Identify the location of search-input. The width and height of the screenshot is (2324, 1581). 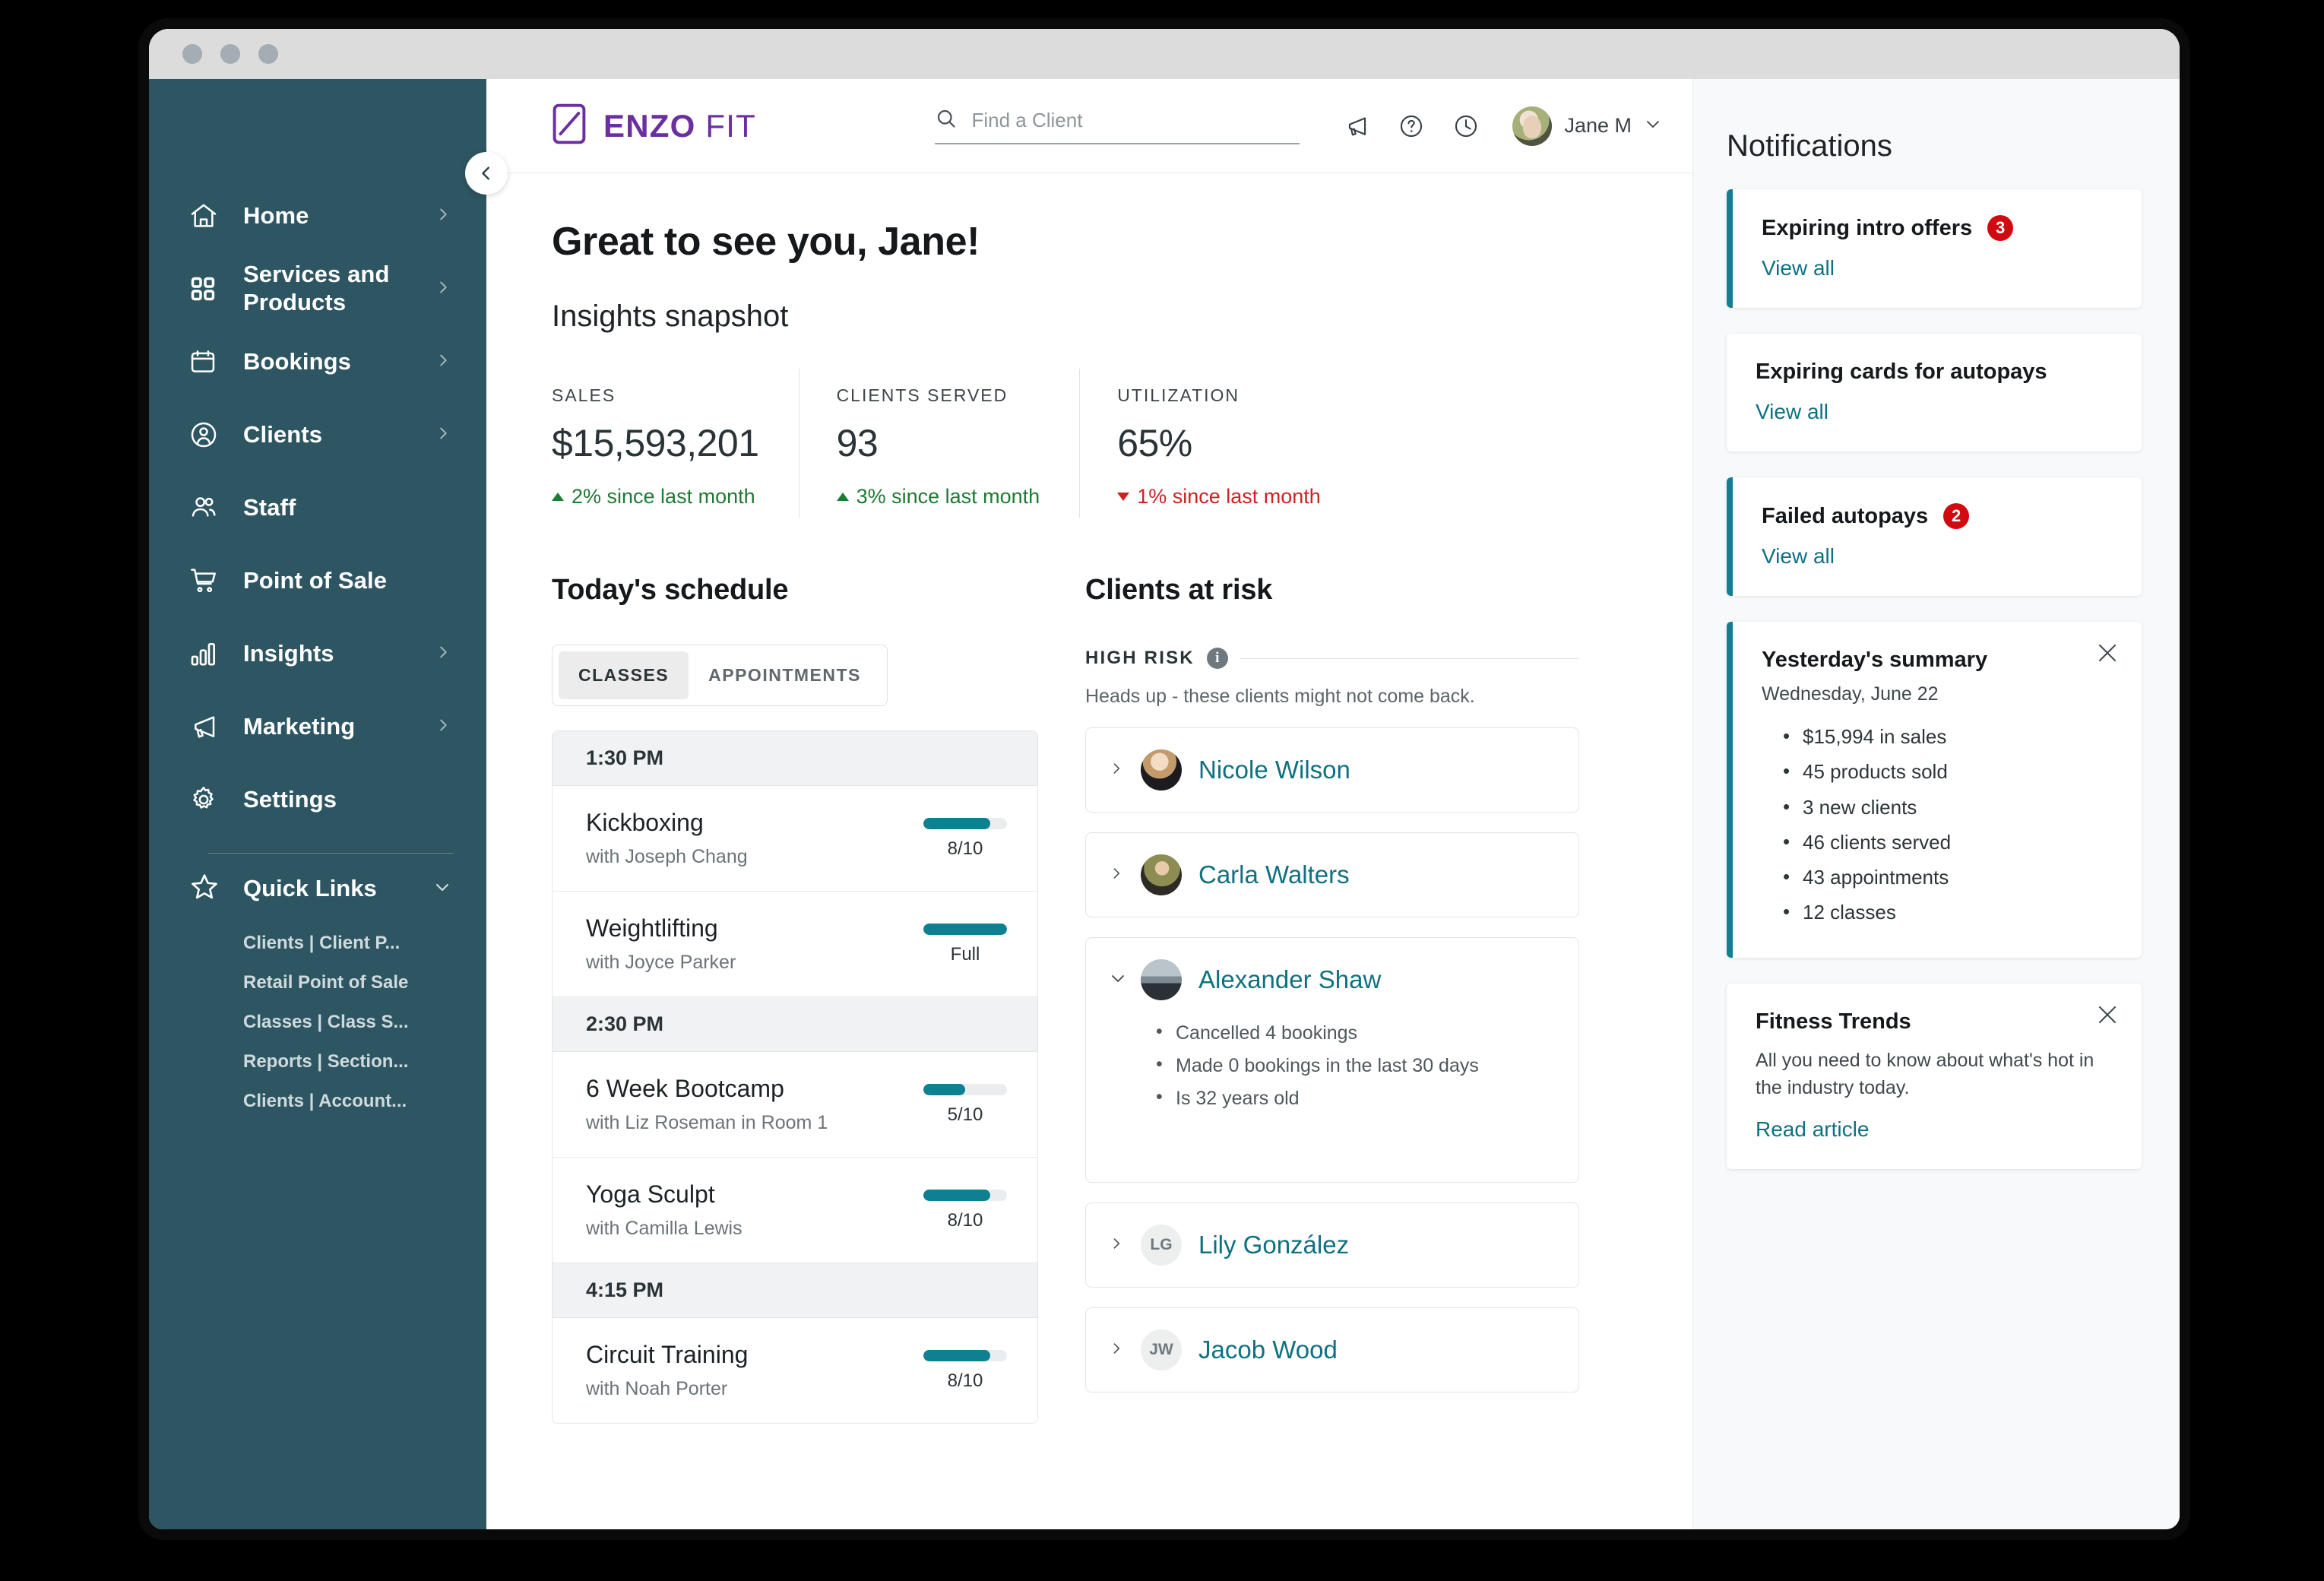
(1135, 120).